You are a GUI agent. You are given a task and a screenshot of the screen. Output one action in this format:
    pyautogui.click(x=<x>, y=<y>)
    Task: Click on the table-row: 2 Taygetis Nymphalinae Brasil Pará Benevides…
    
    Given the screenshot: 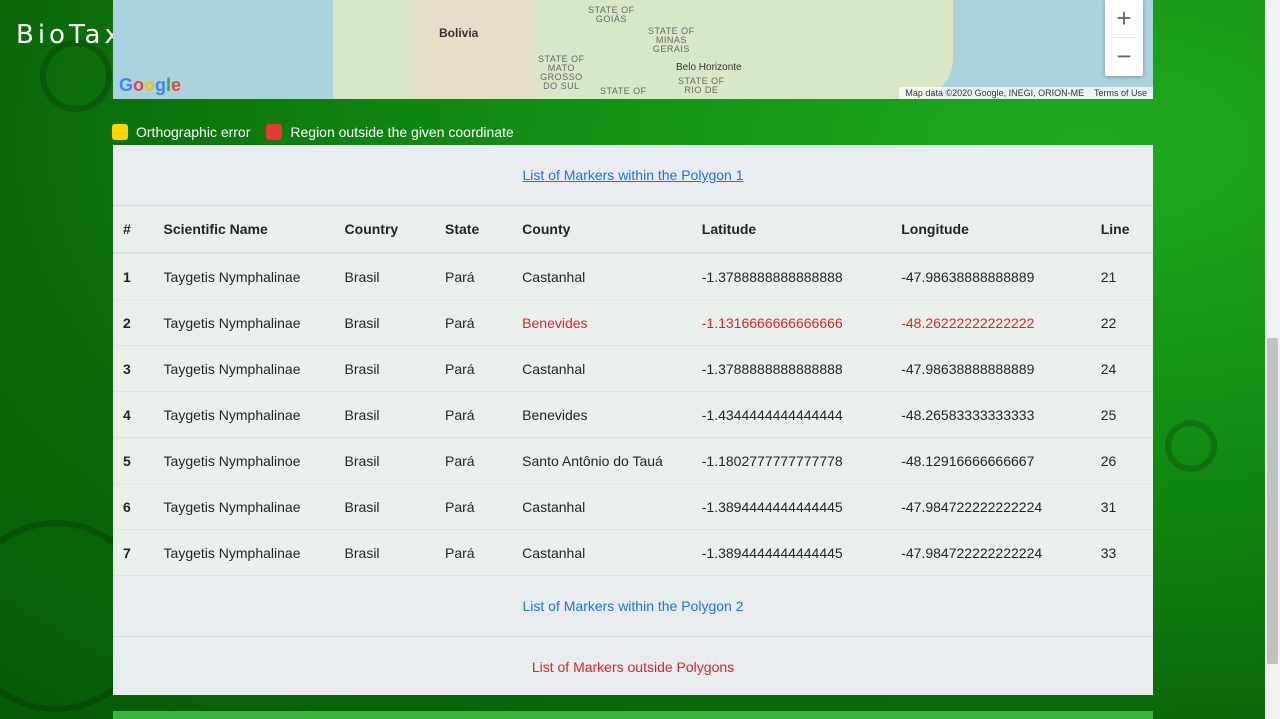 What is the action you would take?
    pyautogui.click(x=633, y=322)
    